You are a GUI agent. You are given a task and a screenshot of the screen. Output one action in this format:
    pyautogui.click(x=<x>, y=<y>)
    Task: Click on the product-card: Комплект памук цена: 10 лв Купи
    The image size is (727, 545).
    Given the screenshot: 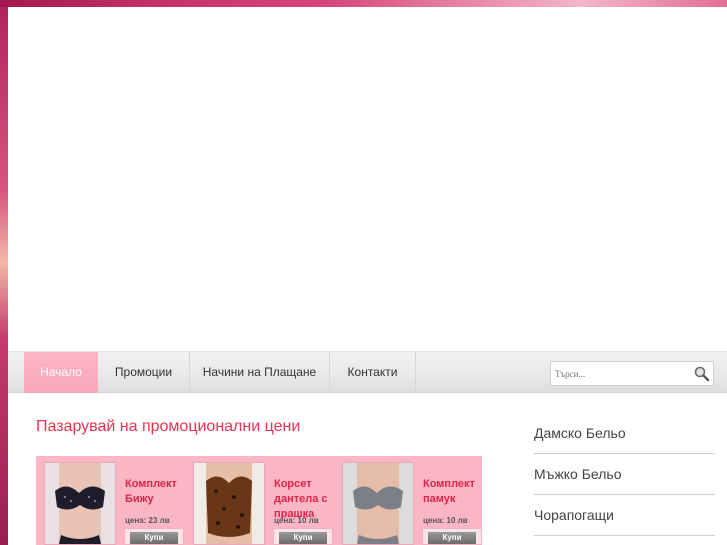 What is the action you would take?
    pyautogui.click(x=412, y=503)
    